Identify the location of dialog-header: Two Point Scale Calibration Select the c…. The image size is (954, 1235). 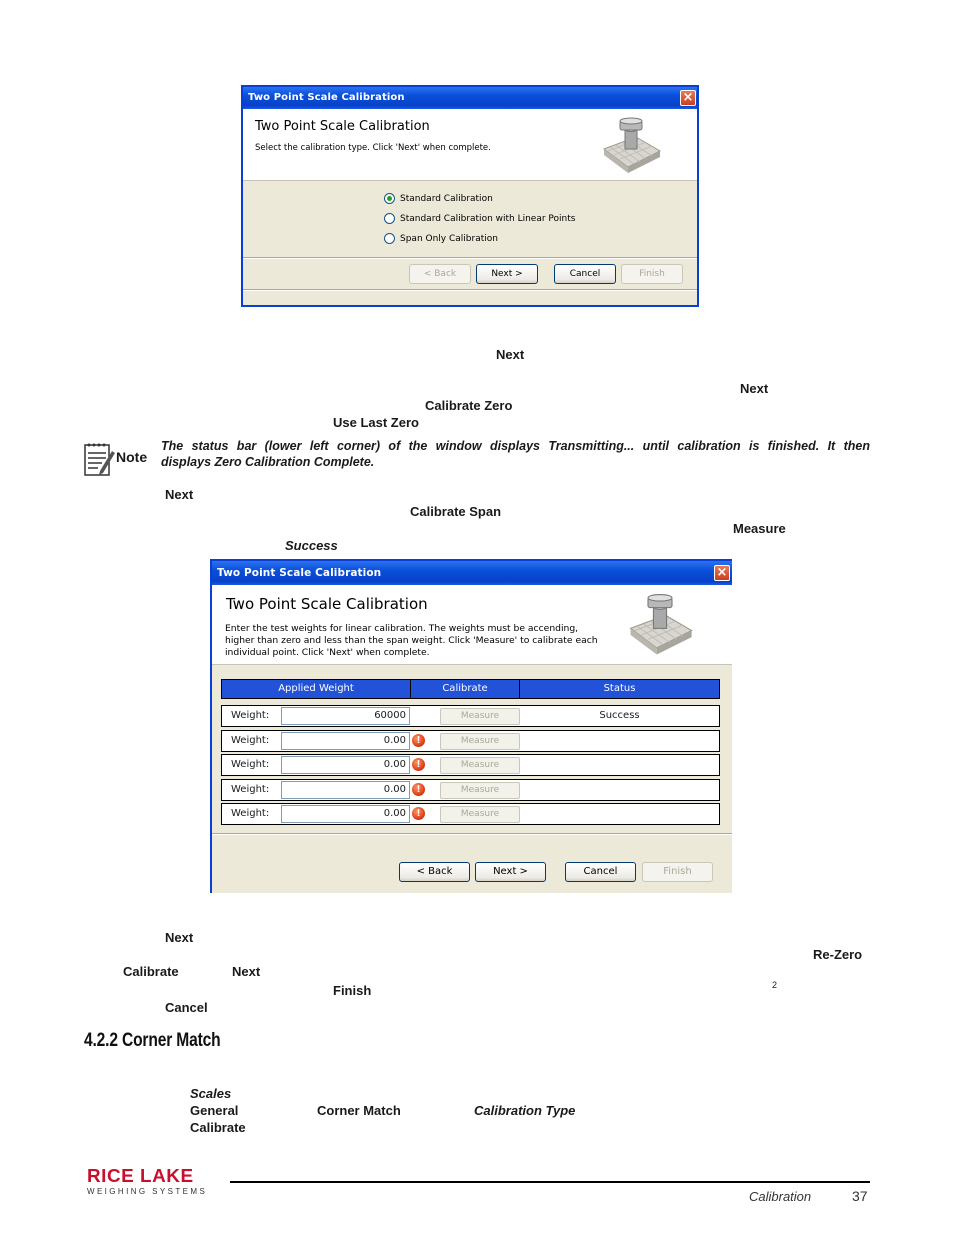
(470, 145).